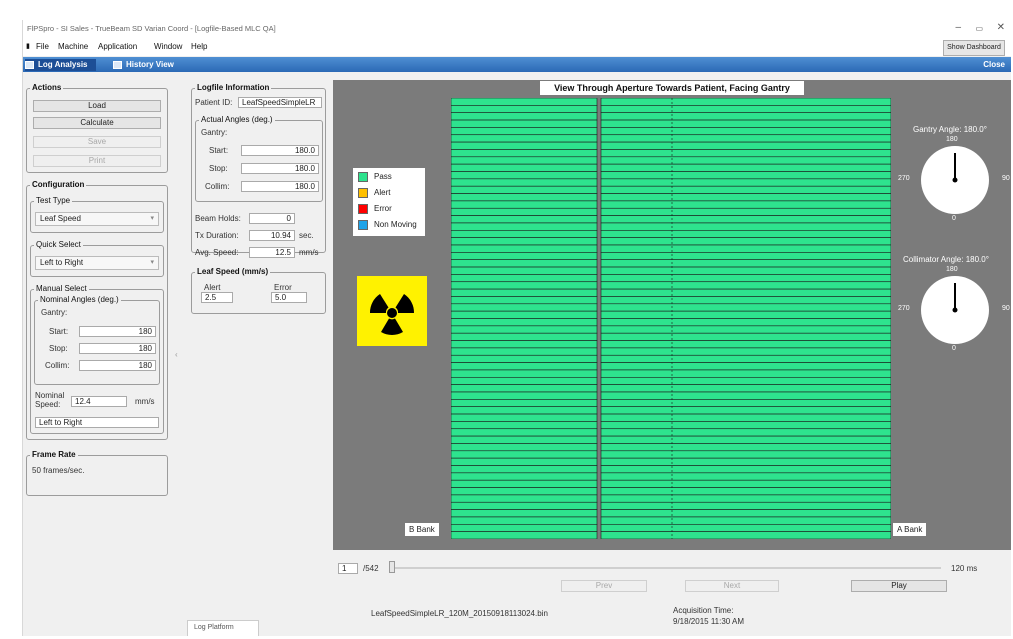 Image resolution: width=1013 pixels, height=639 pixels. Describe the element at coordinates (97, 142) in the screenshot. I see `save-button: Save` at that location.